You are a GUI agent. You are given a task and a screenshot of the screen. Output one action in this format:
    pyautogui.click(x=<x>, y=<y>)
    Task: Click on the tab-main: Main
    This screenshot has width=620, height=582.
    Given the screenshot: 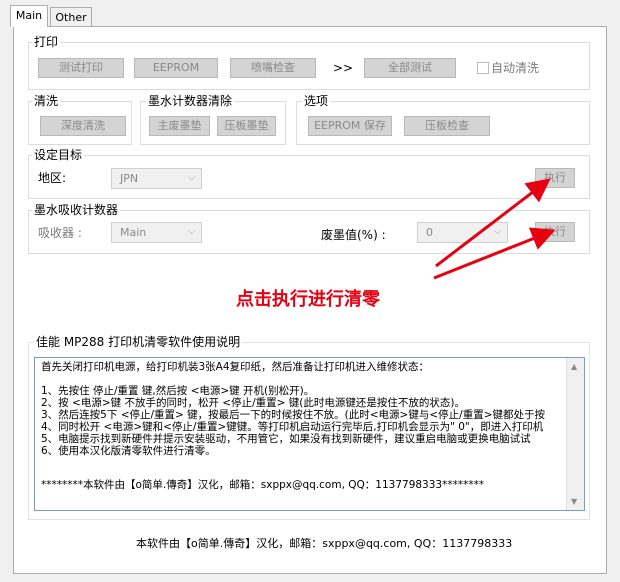 What is the action you would take?
    pyautogui.click(x=29, y=16)
    